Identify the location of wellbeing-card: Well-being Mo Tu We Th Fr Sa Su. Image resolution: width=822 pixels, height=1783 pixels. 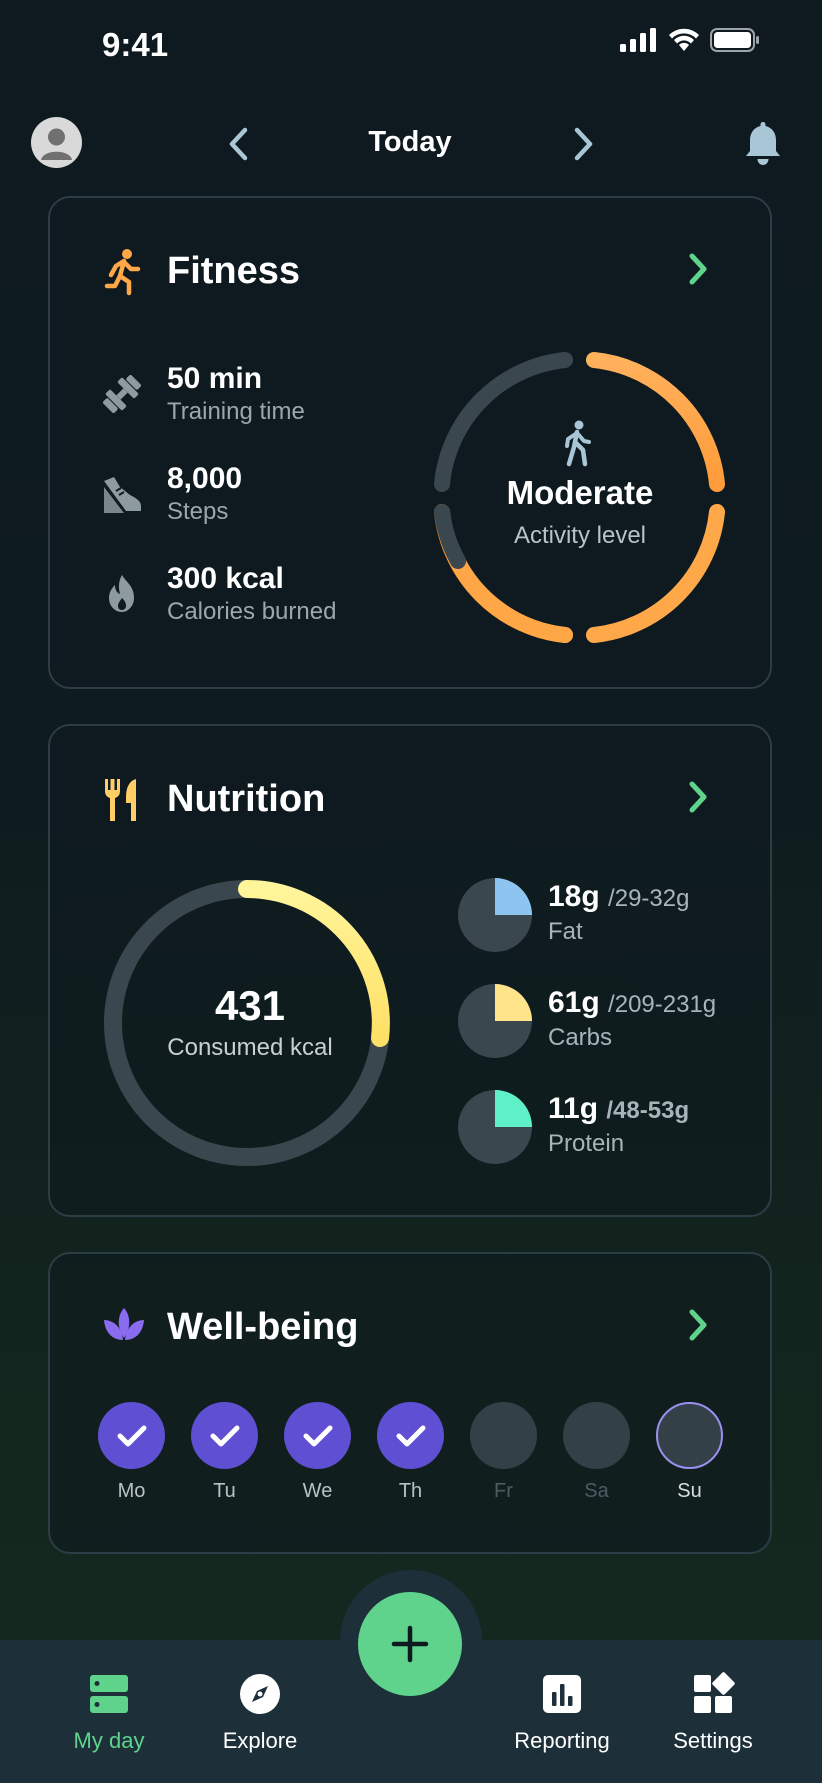
(410, 1403).